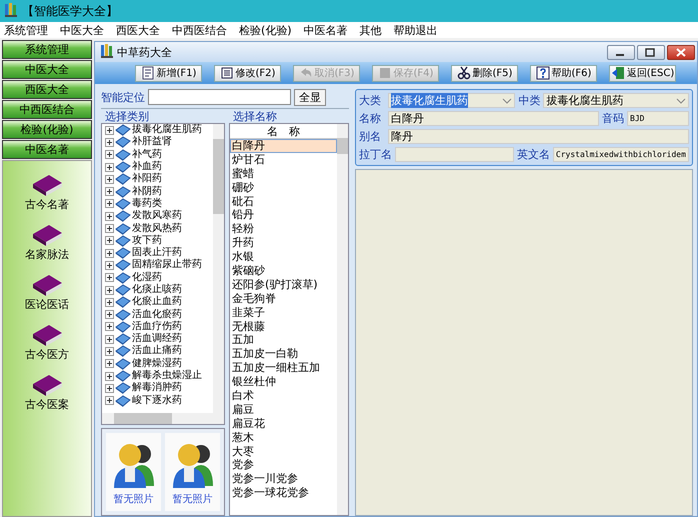 This screenshot has height=517, width=698. I want to click on tree-item: 健脾燥湿药, so click(159, 364).